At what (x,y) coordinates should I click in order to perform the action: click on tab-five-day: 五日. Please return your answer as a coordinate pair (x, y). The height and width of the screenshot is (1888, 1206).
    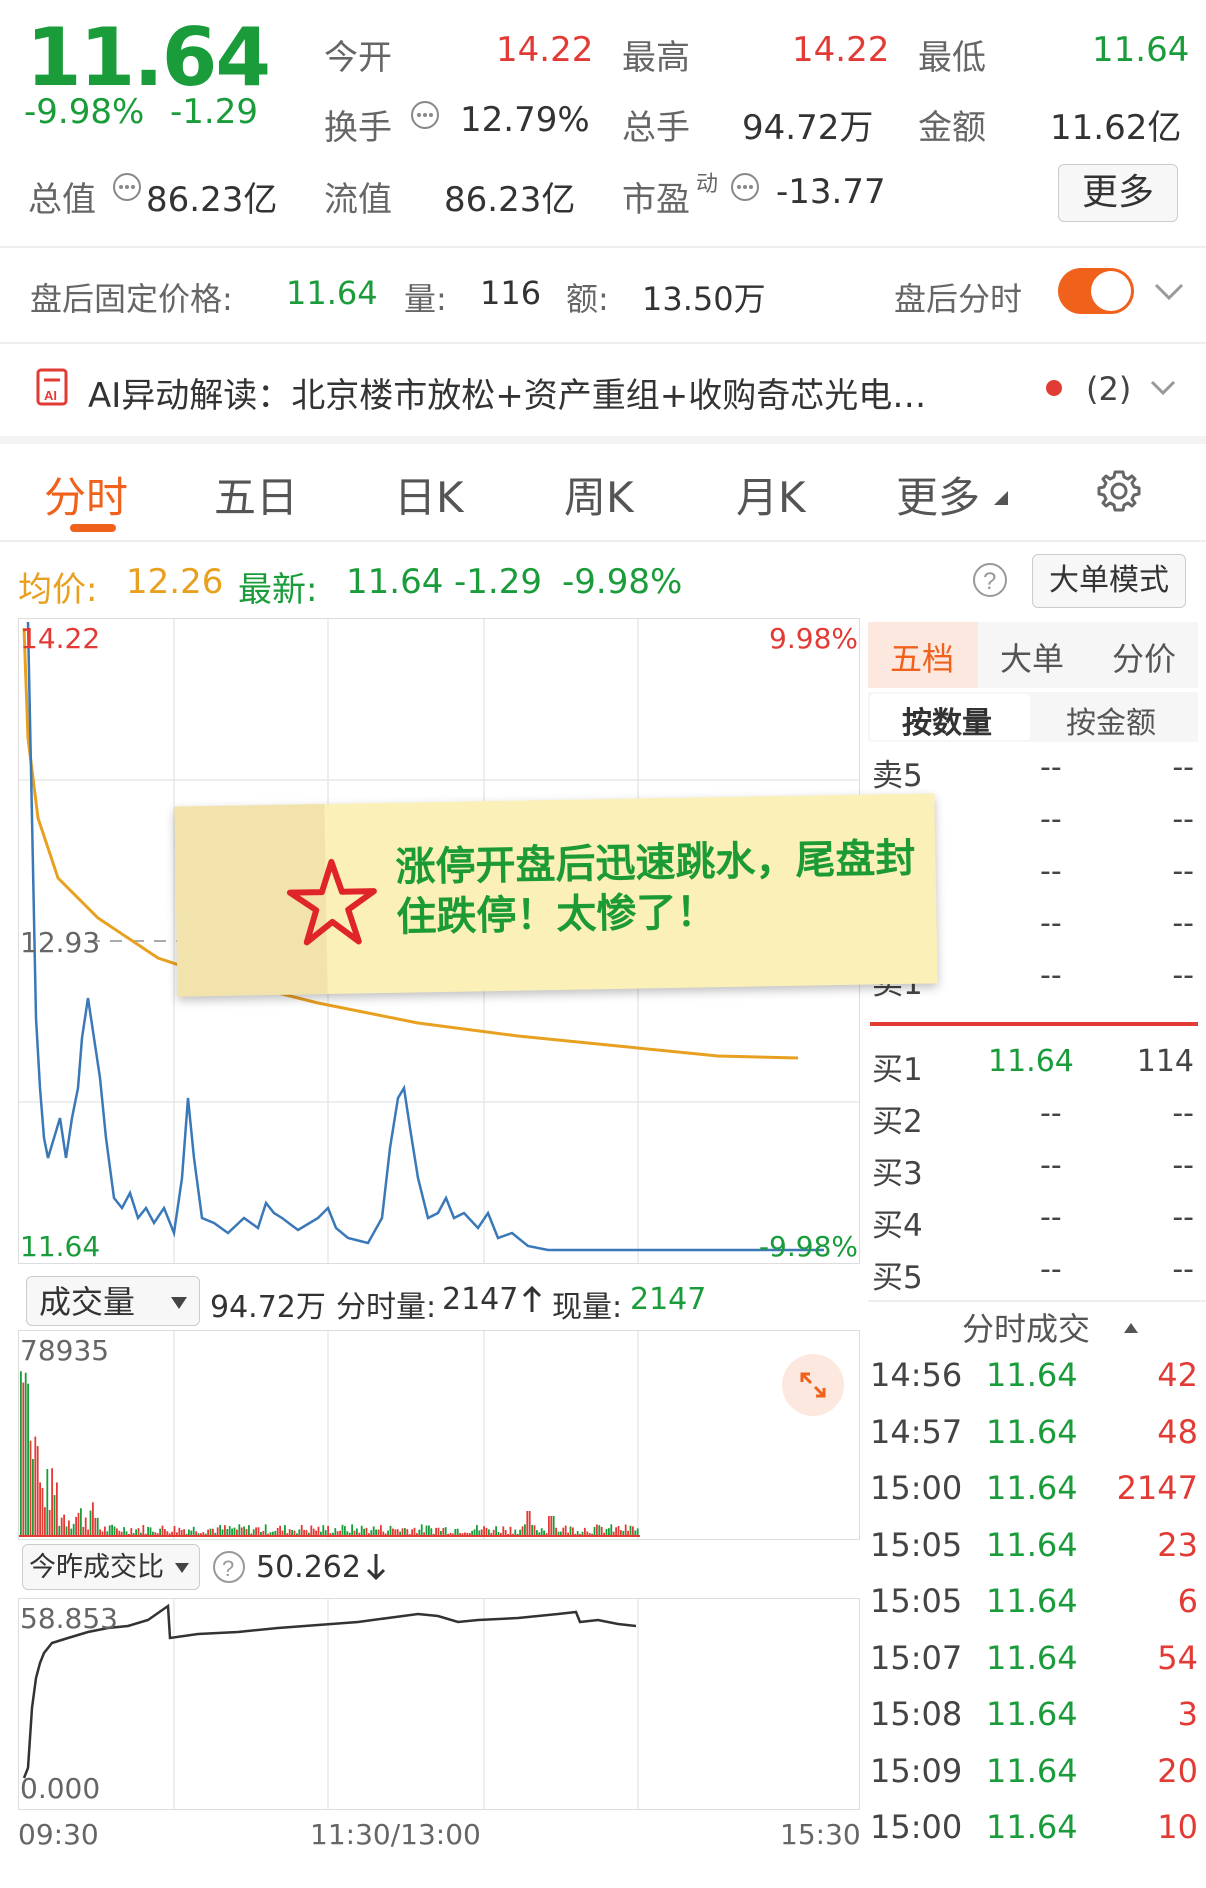
    Looking at the image, I should click on (256, 494).